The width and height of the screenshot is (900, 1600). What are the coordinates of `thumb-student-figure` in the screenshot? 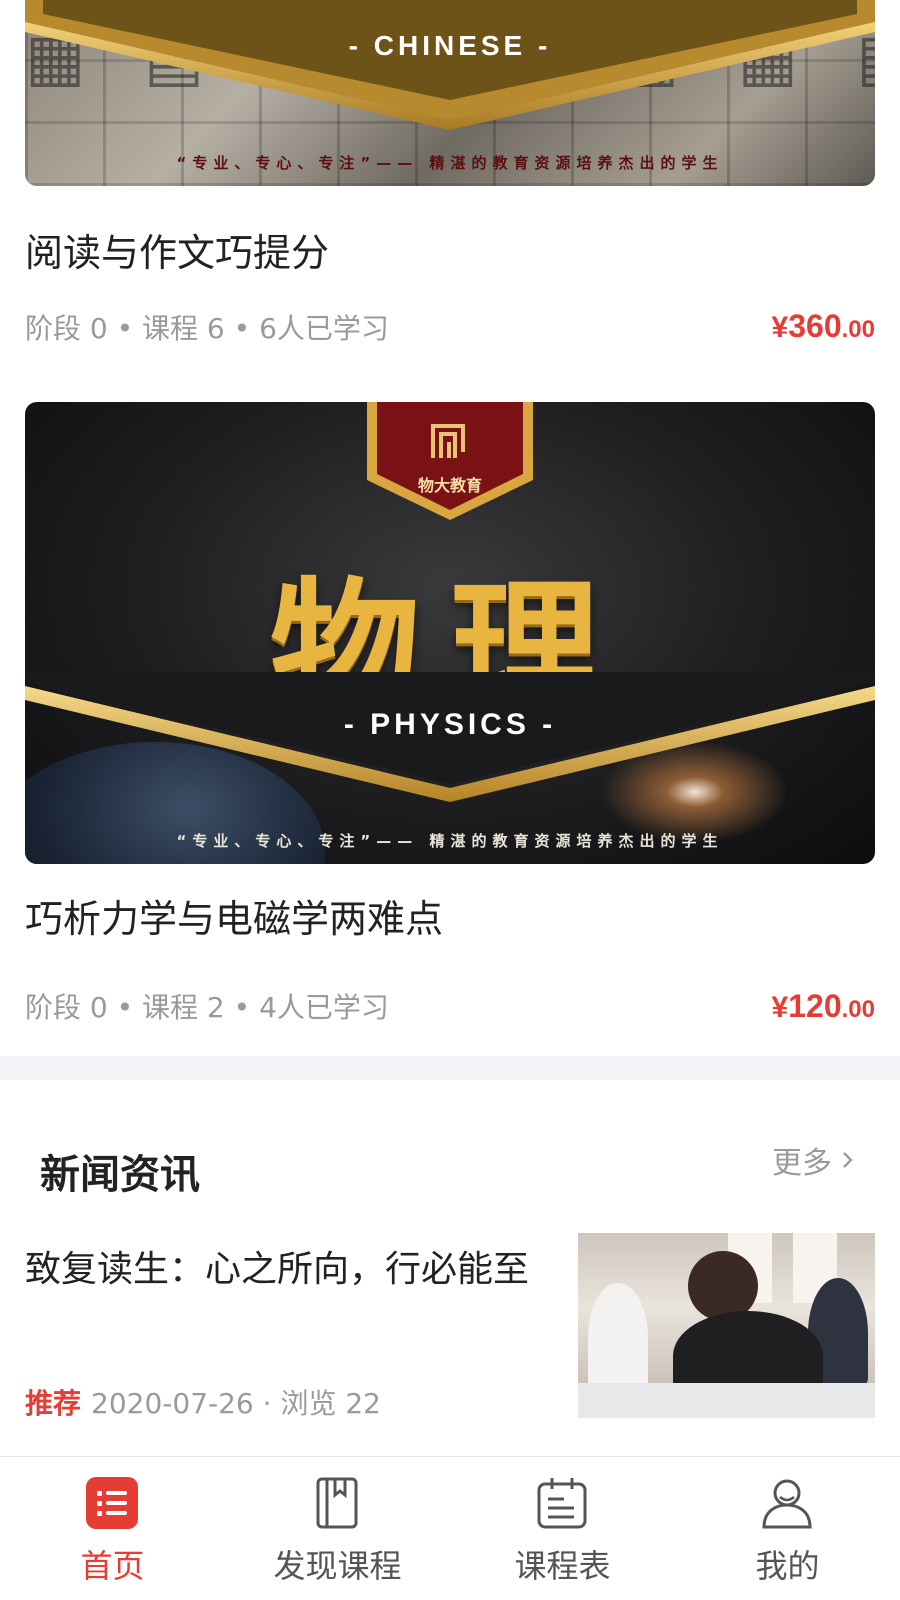 It's located at (618, 1338).